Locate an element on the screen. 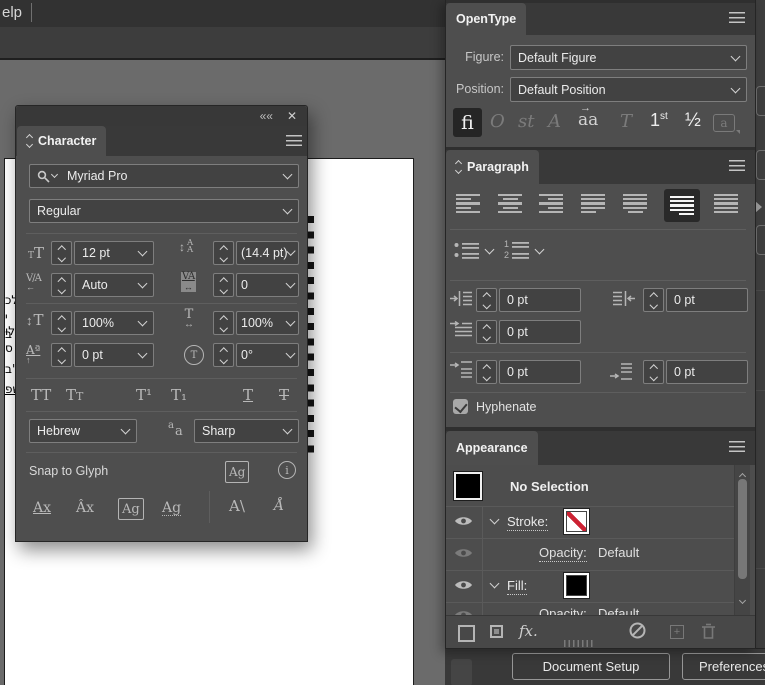  titling-alternates-icon: T is located at coordinates (626, 122).